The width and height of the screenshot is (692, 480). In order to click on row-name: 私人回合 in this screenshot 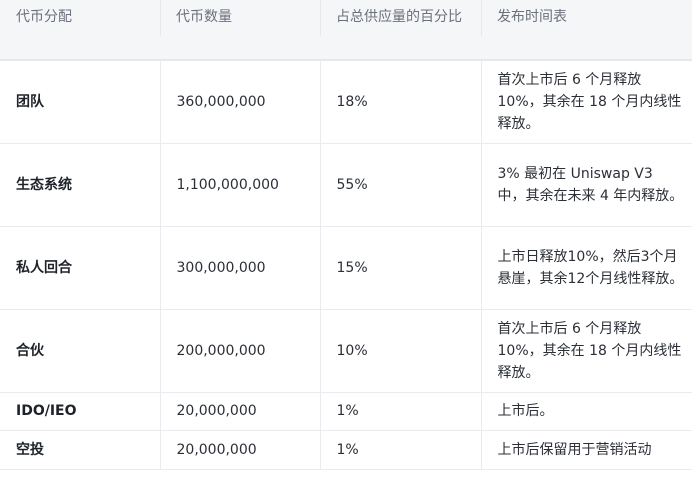, I will do `click(80, 268)`.